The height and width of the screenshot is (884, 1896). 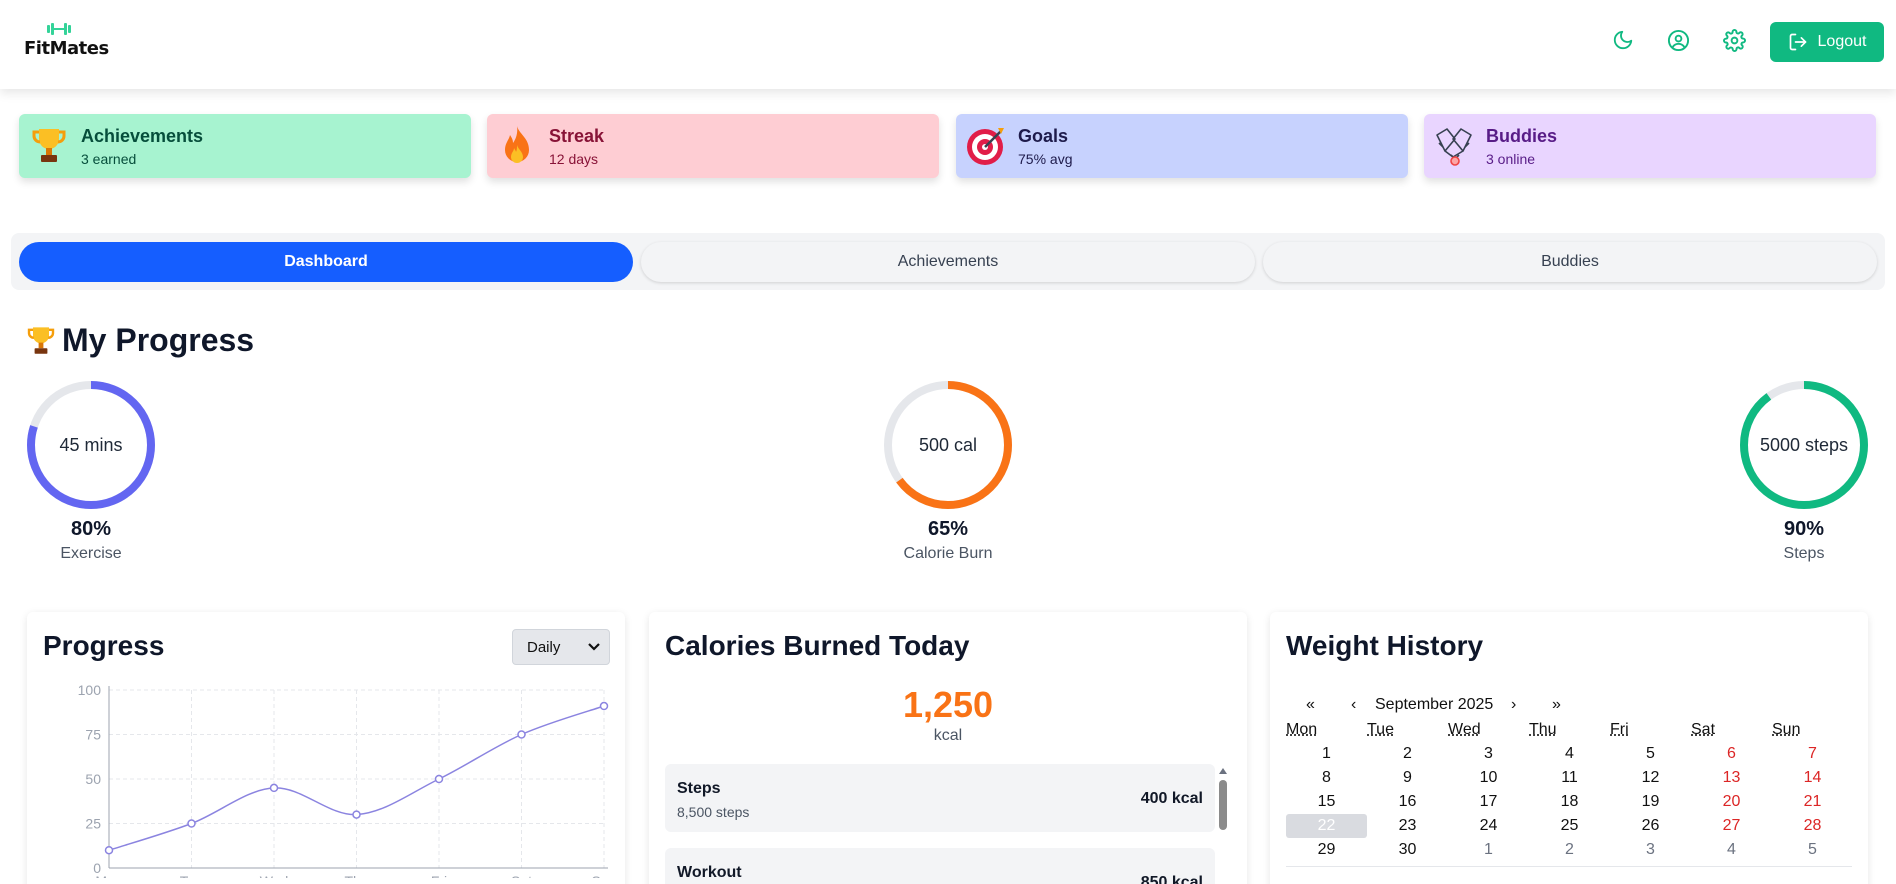 What do you see at coordinates (1798, 42) in the screenshot?
I see `logout-icon` at bounding box center [1798, 42].